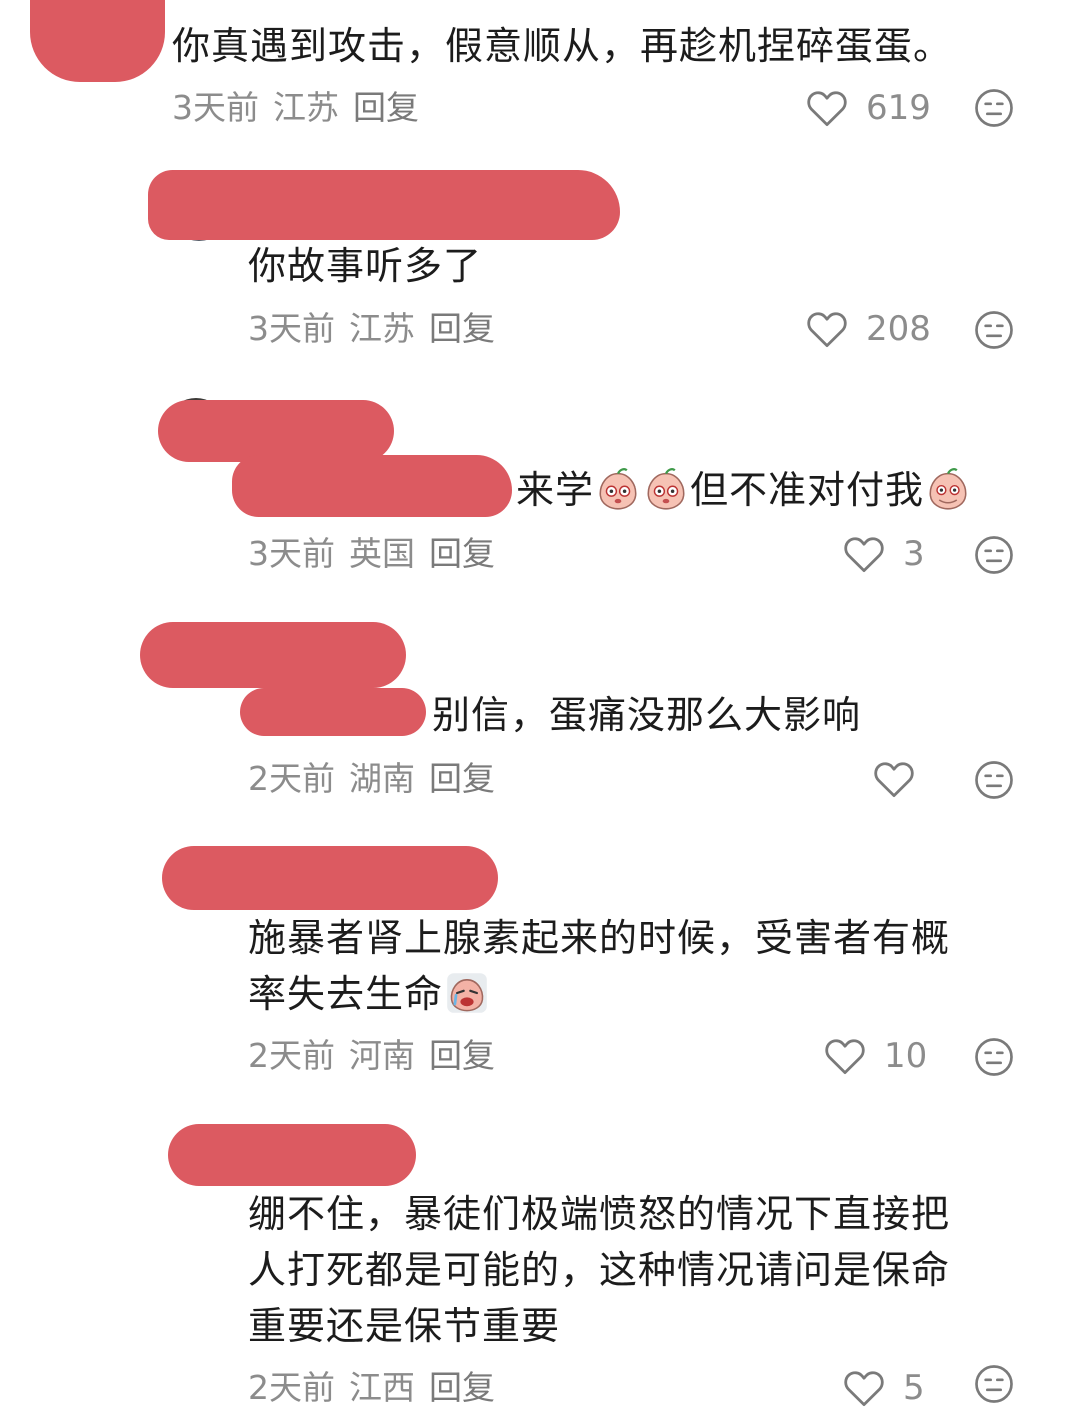 This screenshot has height=1410, width=1080. Describe the element at coordinates (467, 993) in the screenshot. I see `crying-emoji-icon` at that location.